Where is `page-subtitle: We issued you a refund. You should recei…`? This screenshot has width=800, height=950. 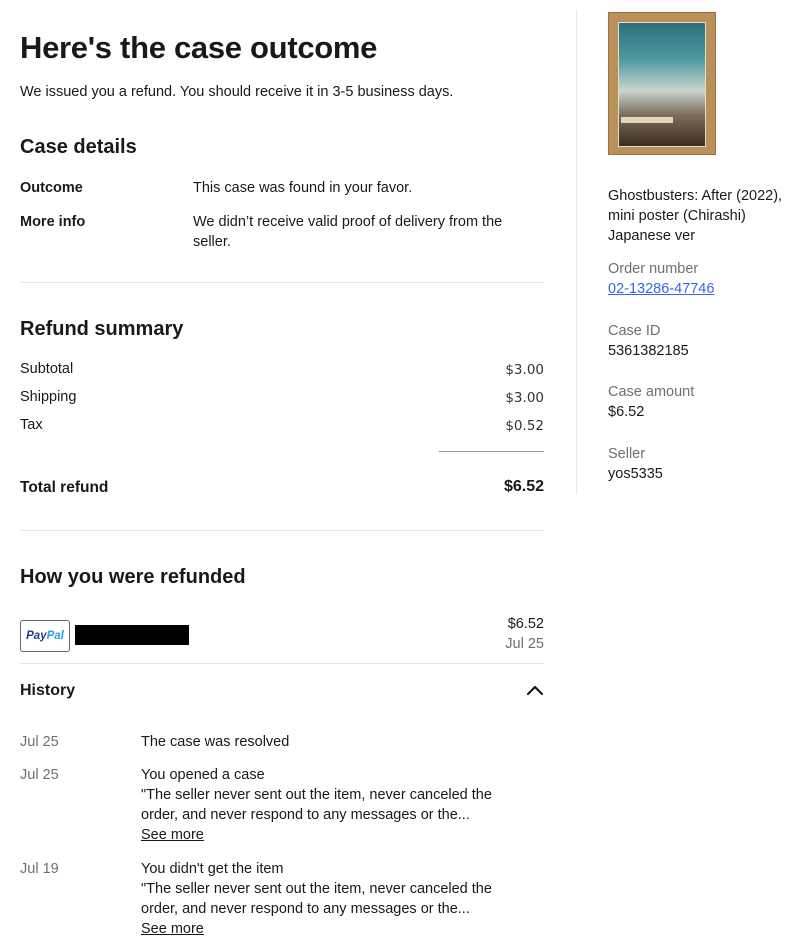 page-subtitle: We issued you a refund. You should recei… is located at coordinates (237, 92).